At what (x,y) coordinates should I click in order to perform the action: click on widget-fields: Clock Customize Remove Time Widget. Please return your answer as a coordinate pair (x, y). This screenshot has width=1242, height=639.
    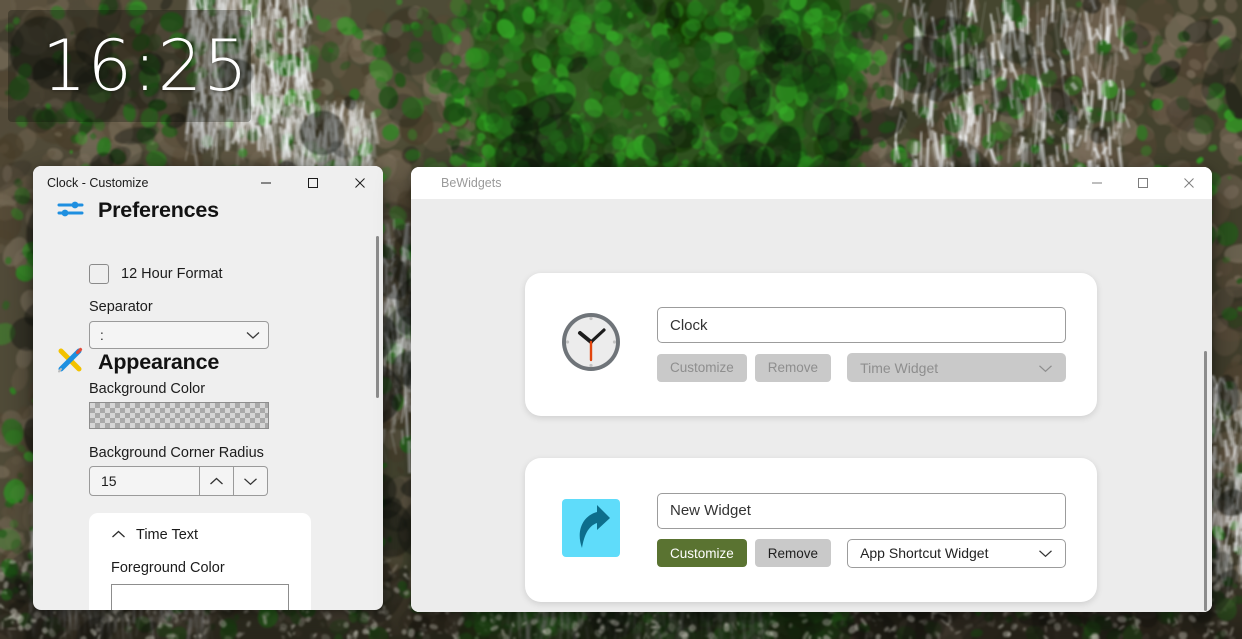
    Looking at the image, I should click on (877, 344).